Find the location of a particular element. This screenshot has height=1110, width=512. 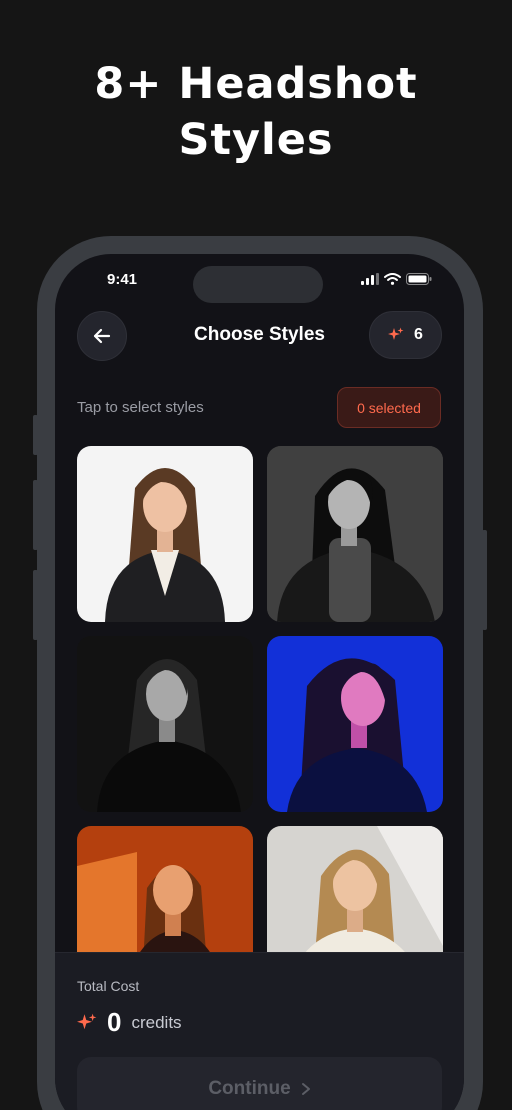

dynamic-island is located at coordinates (258, 284).